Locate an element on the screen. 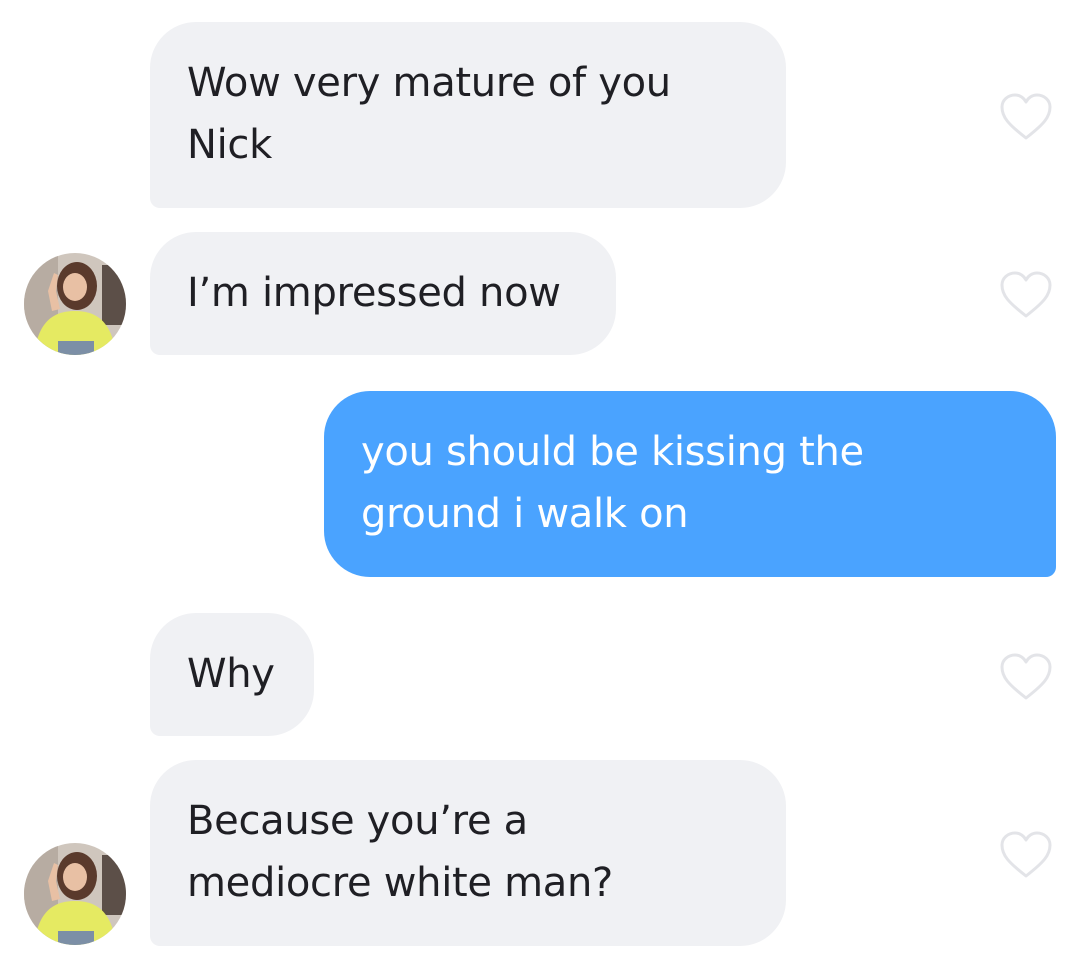  message-bubble-incoming: Because you’re a mediocre white man? is located at coordinates (468, 853).